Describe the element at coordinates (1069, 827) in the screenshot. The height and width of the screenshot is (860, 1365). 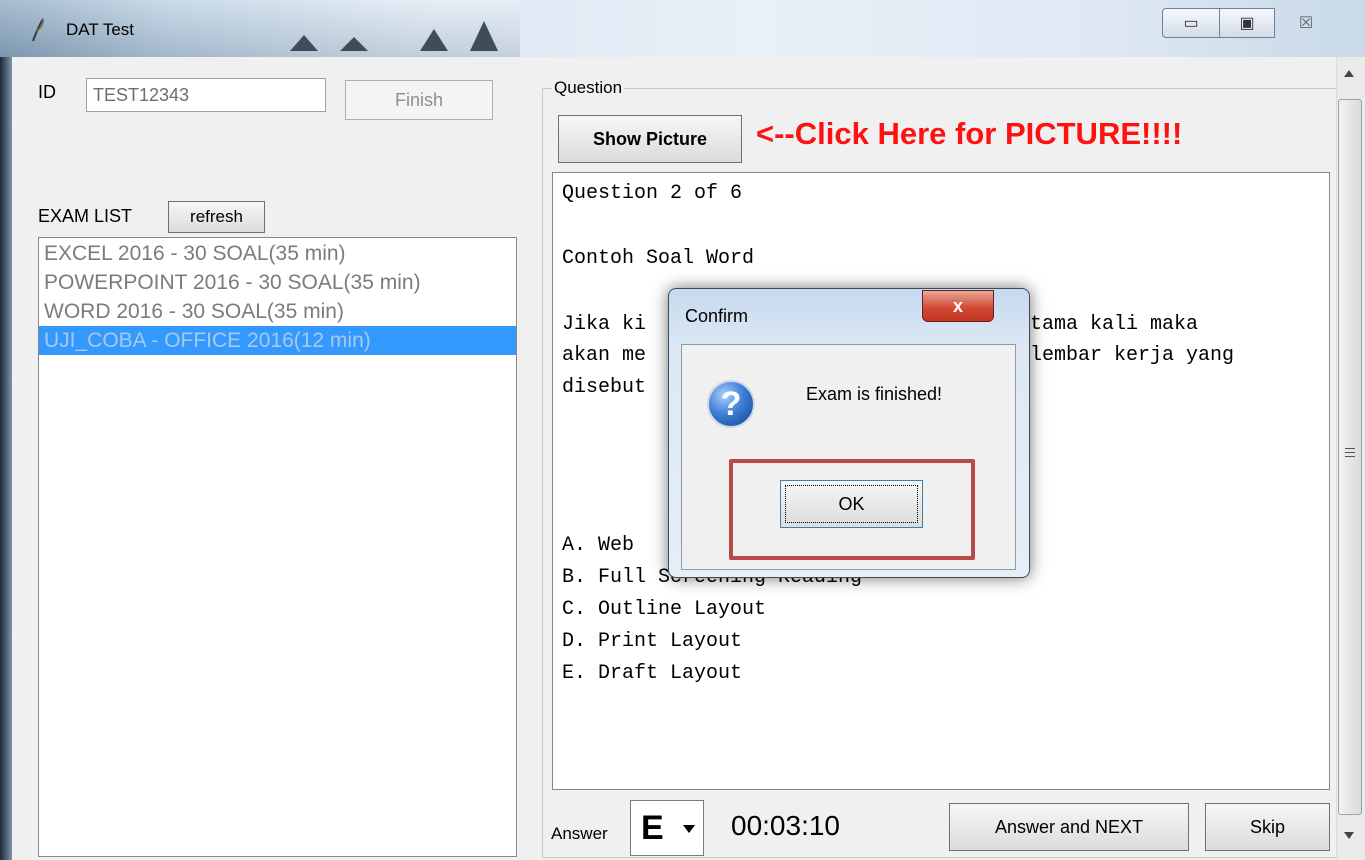
I see `answer-and-next-button: Answer and NEXT` at that location.